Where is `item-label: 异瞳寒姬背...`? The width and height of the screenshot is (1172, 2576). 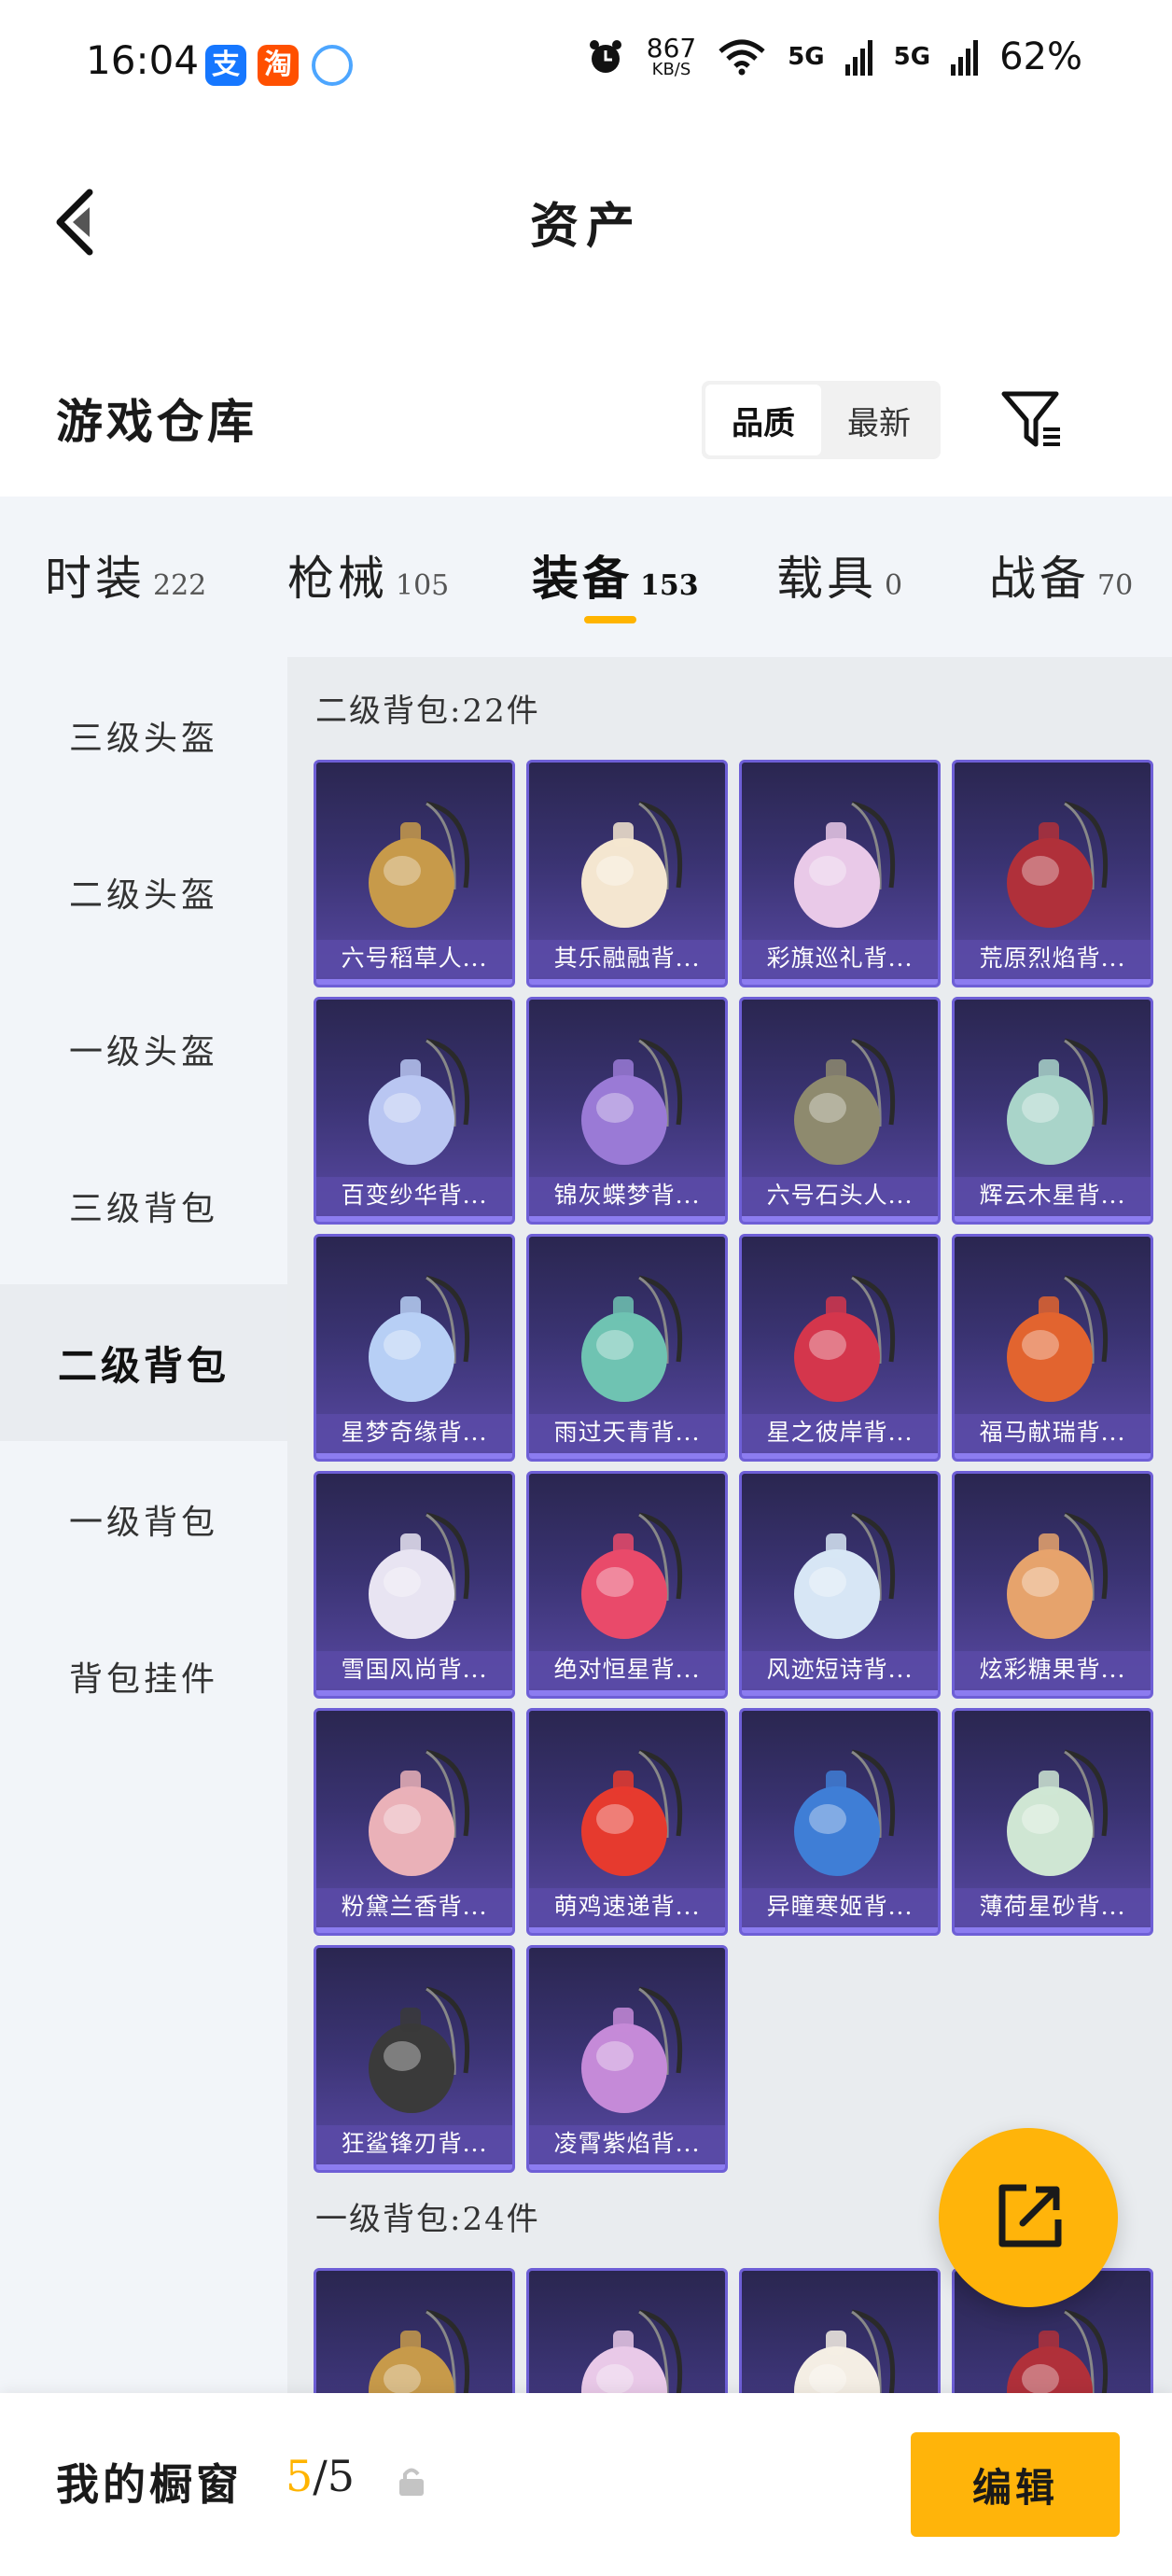
item-label: 异瞳寒姬背... is located at coordinates (840, 1906).